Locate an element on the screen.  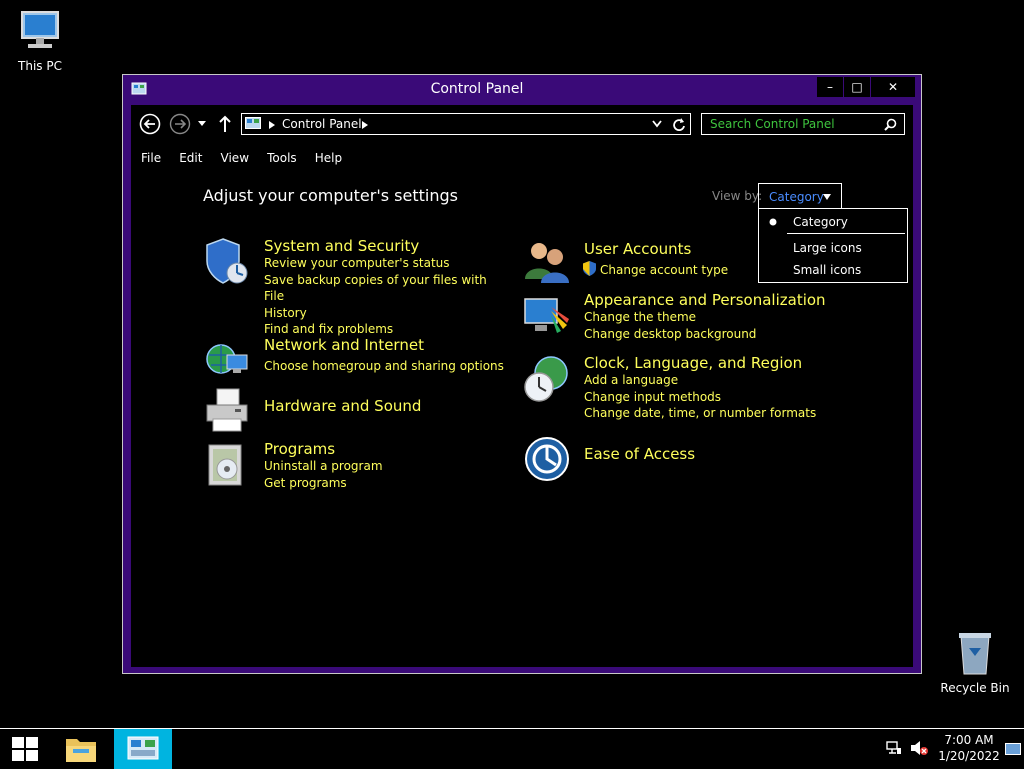
change-desktop-background-link: Change desktop background is located at coordinates (714, 334).